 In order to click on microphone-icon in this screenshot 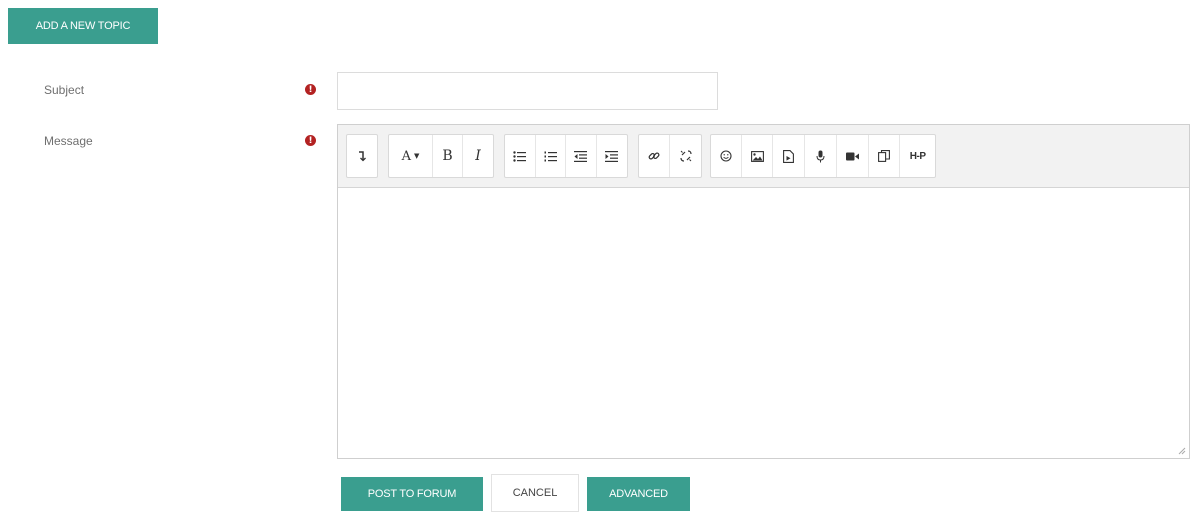, I will do `click(820, 156)`.